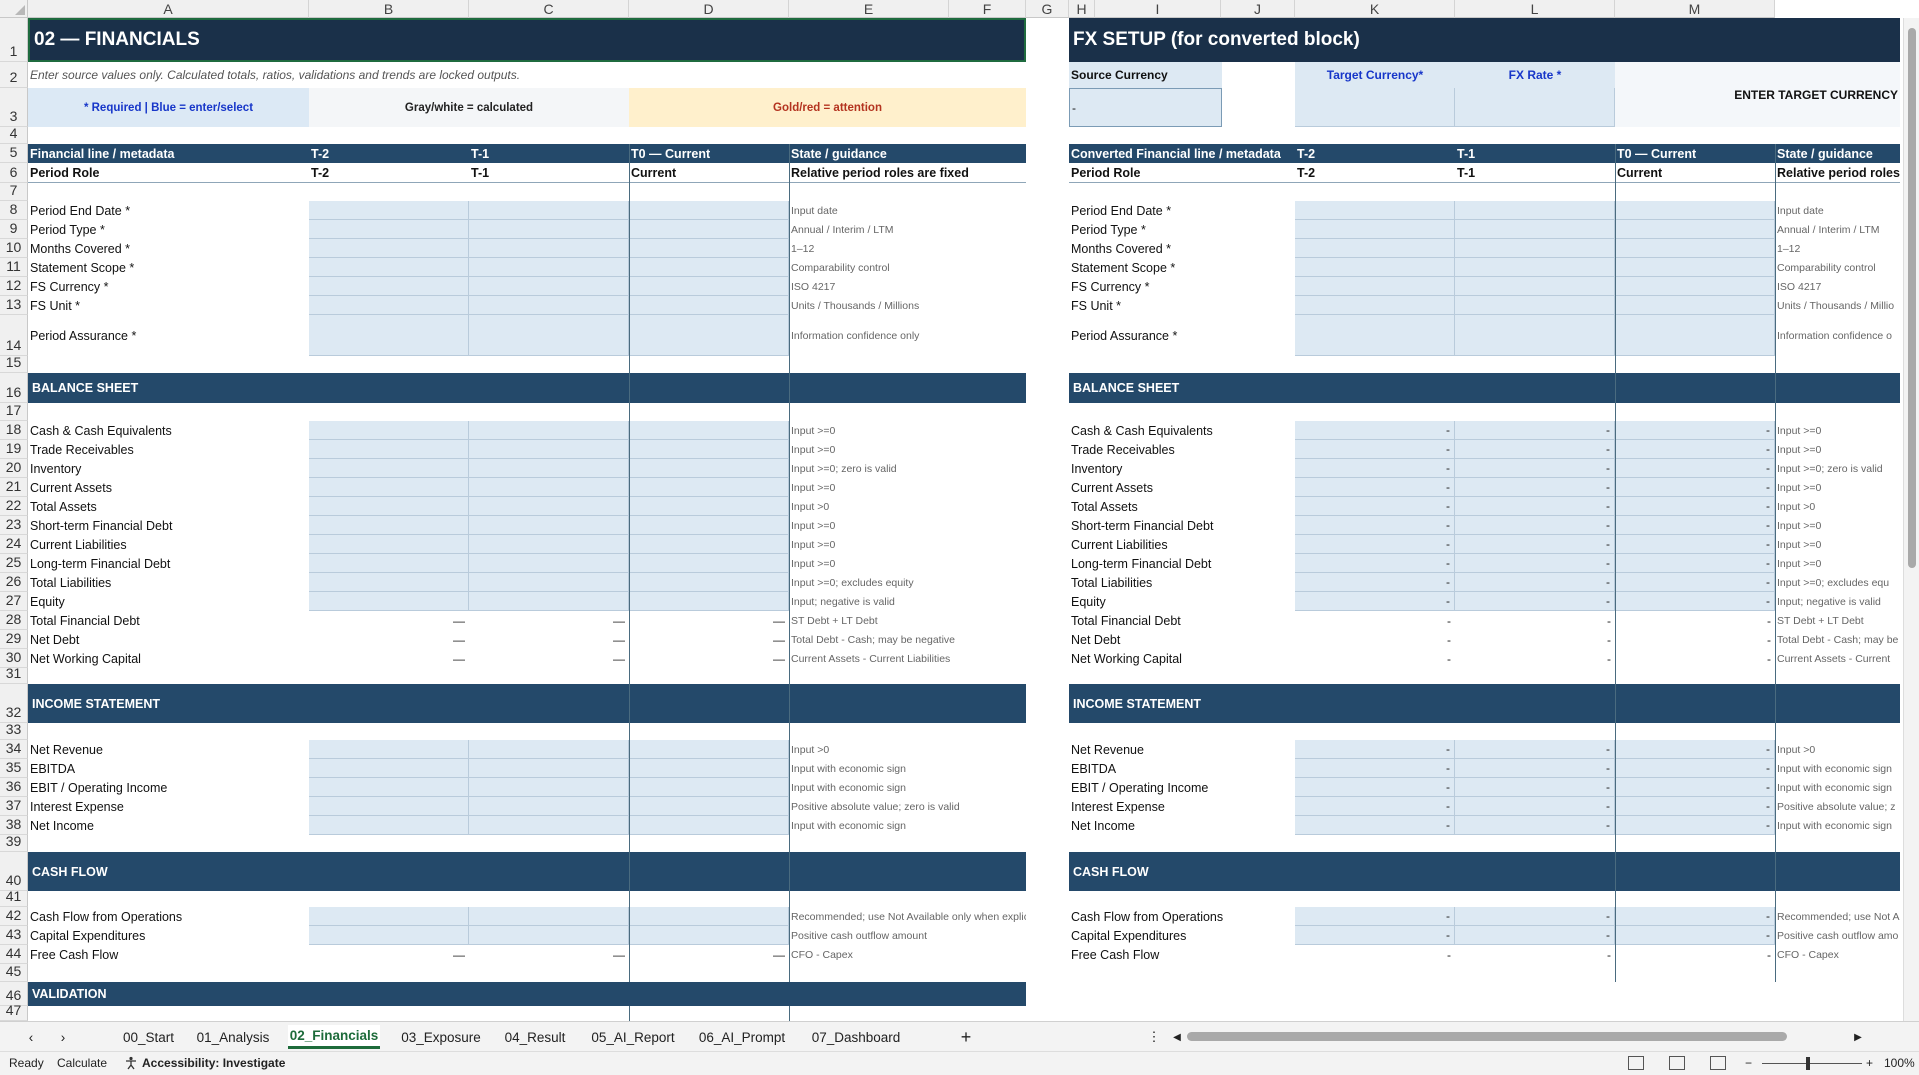 The width and height of the screenshot is (1919, 1075). What do you see at coordinates (14, 972) in the screenshot?
I see `row-header: 45` at bounding box center [14, 972].